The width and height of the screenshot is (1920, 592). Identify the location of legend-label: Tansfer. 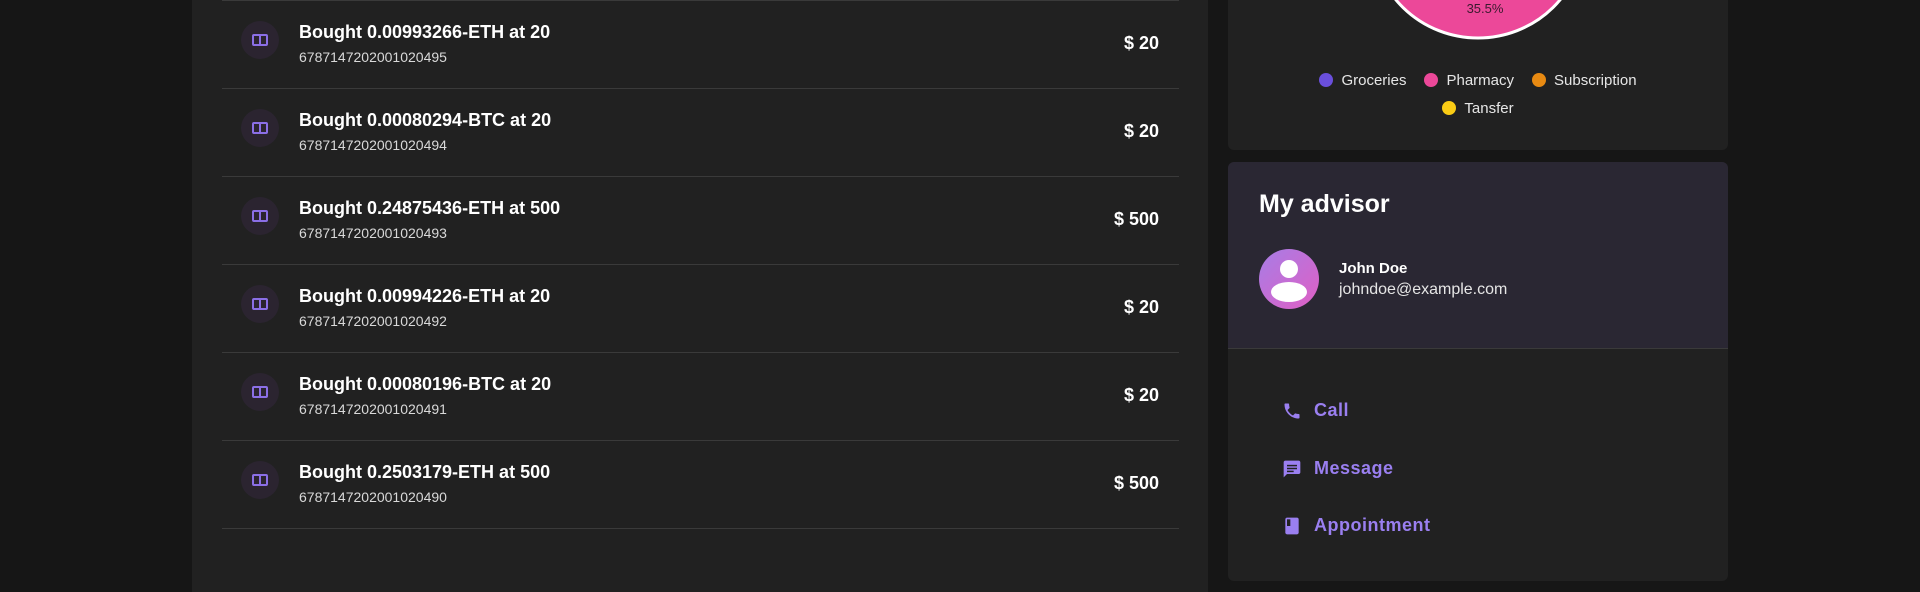
(1489, 108).